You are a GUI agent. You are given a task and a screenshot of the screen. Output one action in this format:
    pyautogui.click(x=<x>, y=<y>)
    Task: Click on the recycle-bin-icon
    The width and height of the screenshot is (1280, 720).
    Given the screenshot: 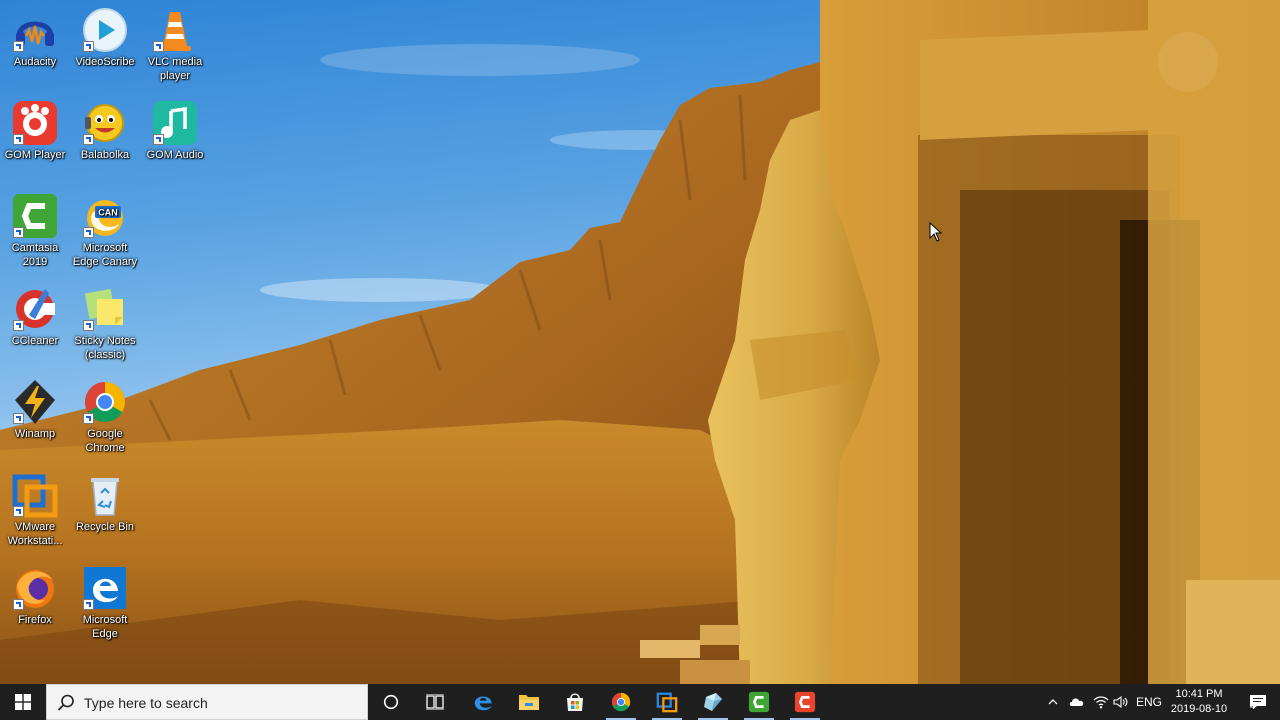 What is the action you would take?
    pyautogui.click(x=105, y=495)
    